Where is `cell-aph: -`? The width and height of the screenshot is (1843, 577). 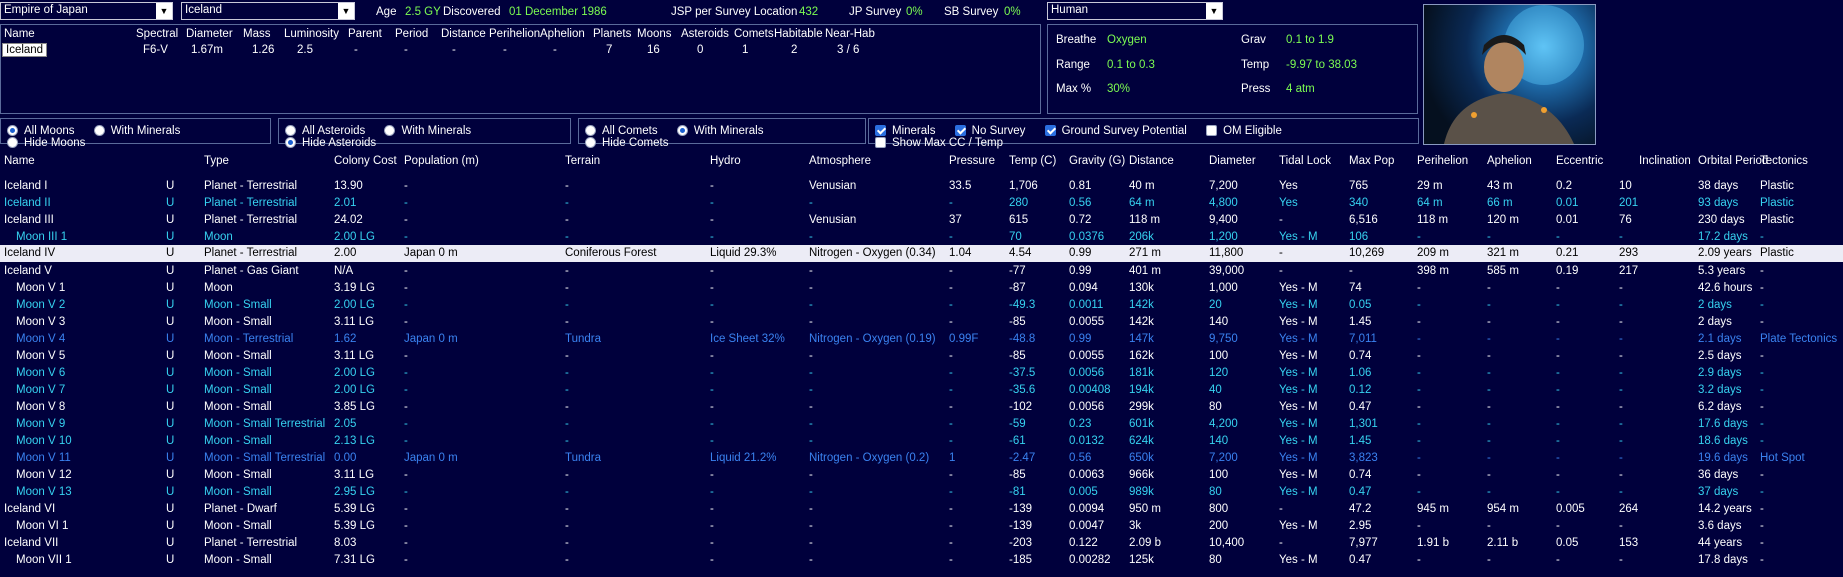 cell-aph: - is located at coordinates (1489, 526).